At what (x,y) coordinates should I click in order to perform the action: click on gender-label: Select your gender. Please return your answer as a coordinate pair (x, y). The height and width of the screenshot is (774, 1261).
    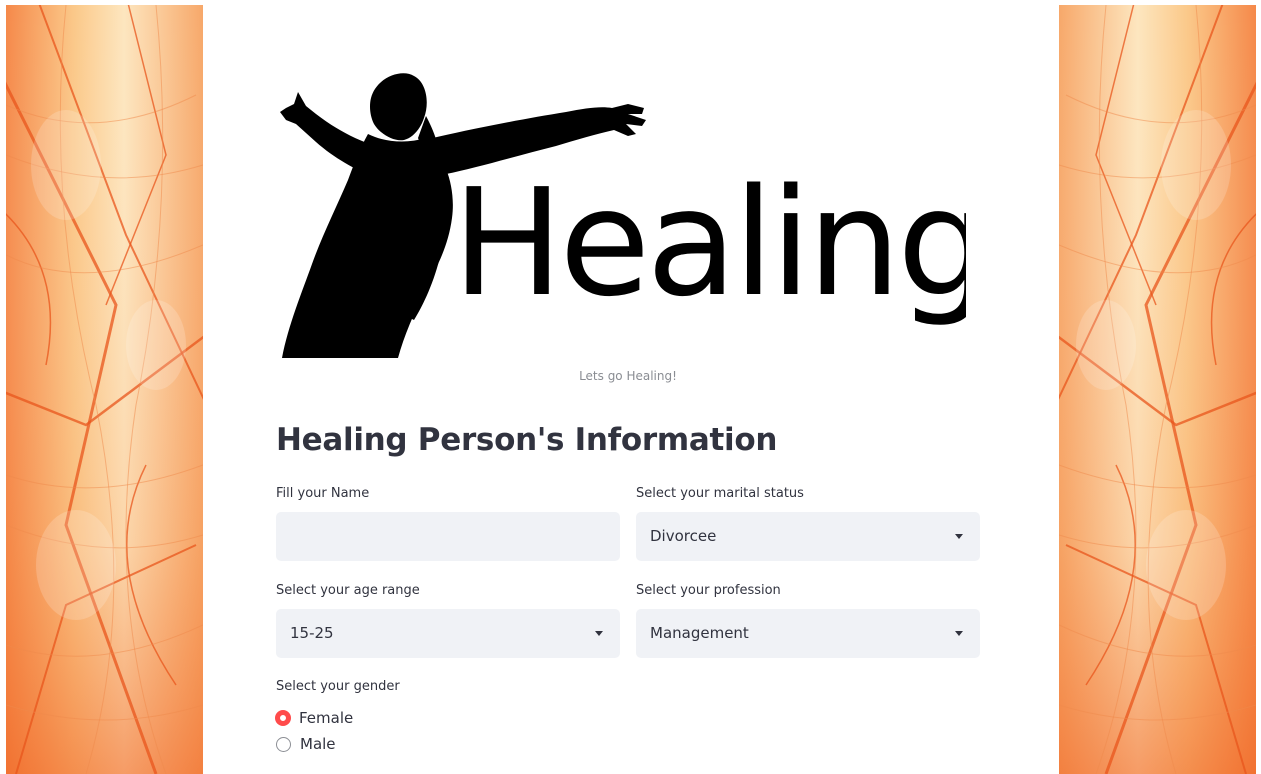
    Looking at the image, I should click on (338, 686).